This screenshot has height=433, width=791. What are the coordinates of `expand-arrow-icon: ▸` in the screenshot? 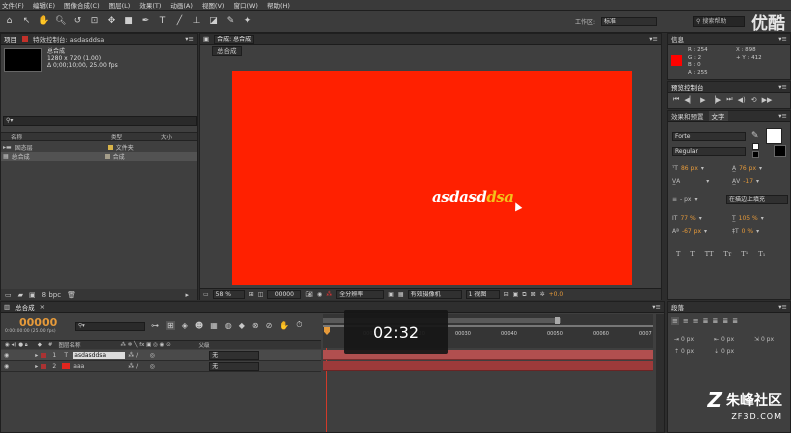 It's located at (36, 366).